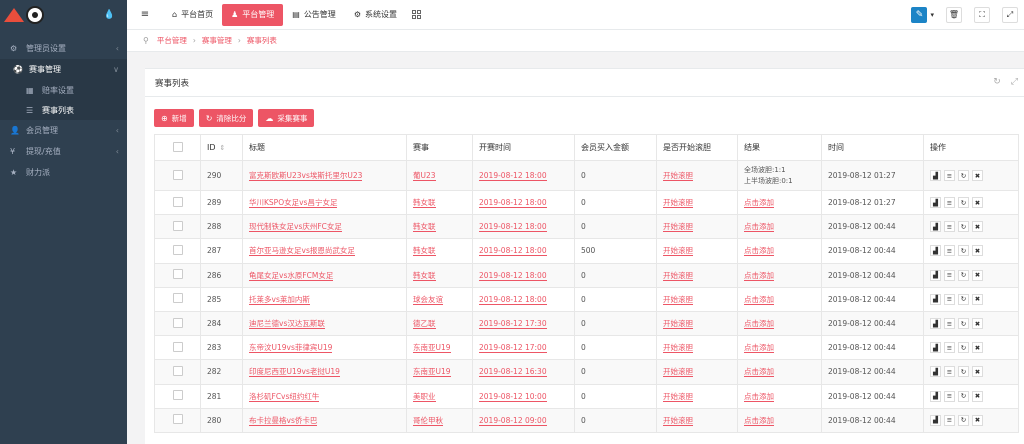 The height and width of the screenshot is (444, 1024). Describe the element at coordinates (432, 348) in the screenshot. I see `league-link: 东南亚U19` at that location.